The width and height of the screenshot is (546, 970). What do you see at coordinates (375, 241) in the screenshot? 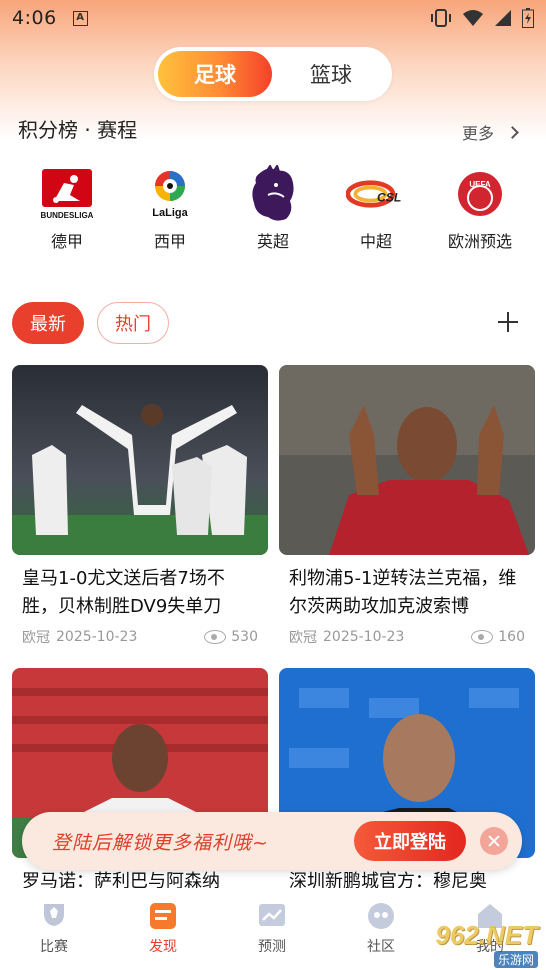
I see `league-name: 中超` at bounding box center [375, 241].